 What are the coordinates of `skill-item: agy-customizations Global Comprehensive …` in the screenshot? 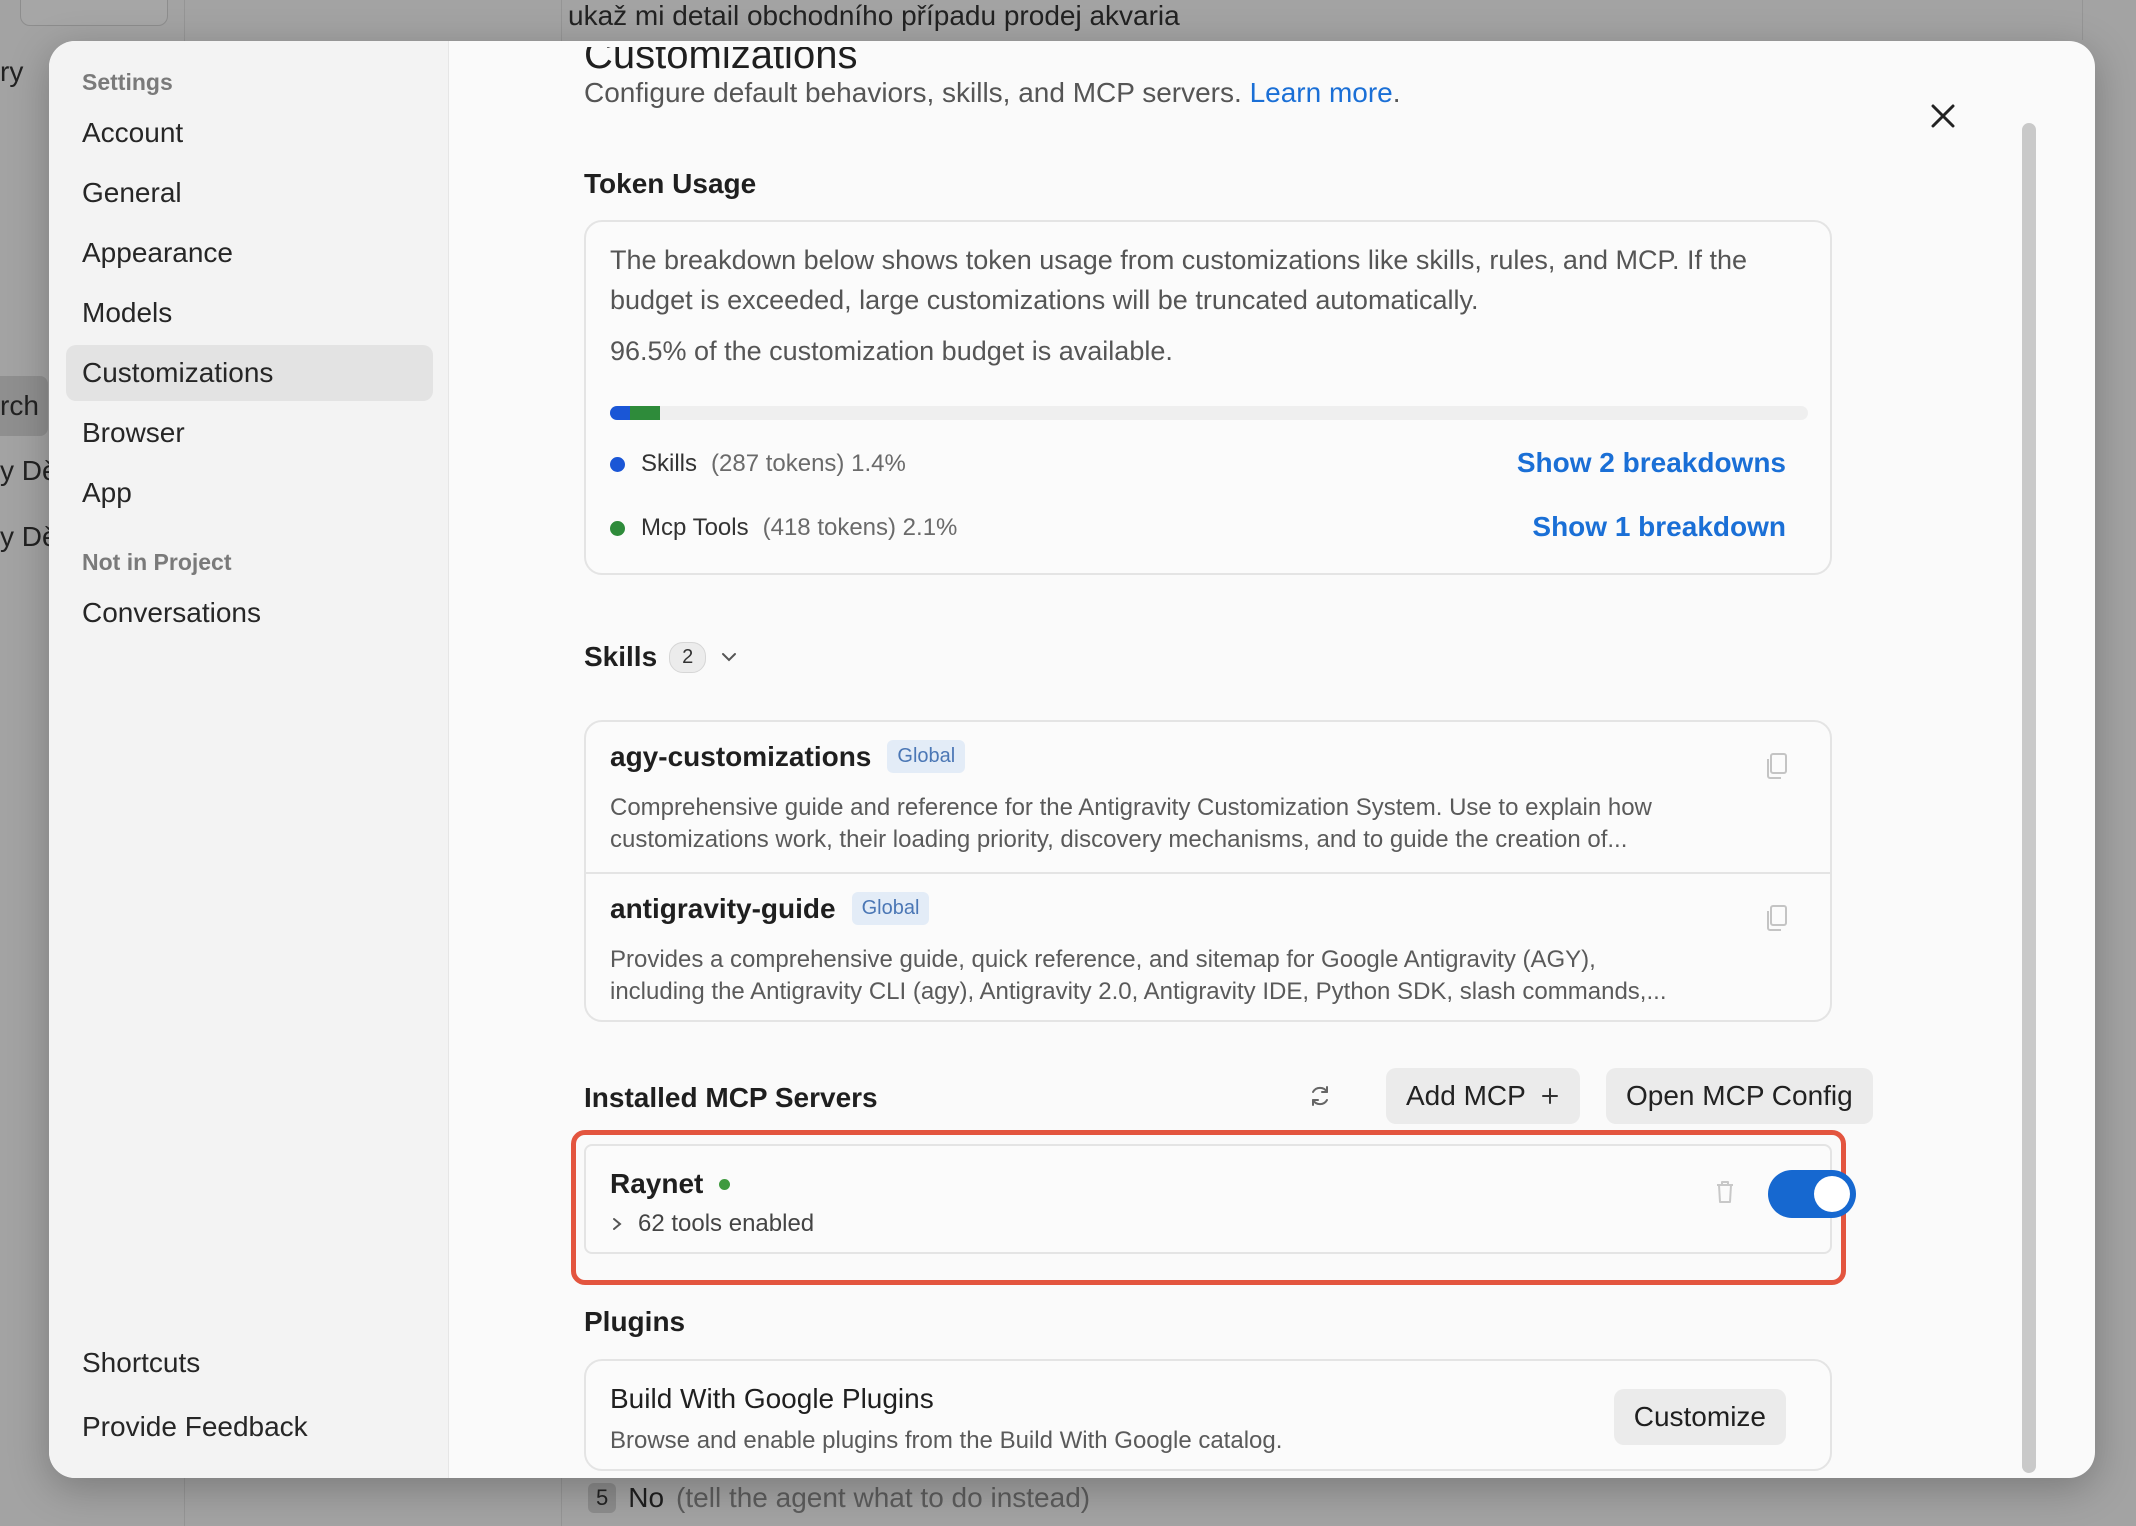 It's located at (1208, 797).